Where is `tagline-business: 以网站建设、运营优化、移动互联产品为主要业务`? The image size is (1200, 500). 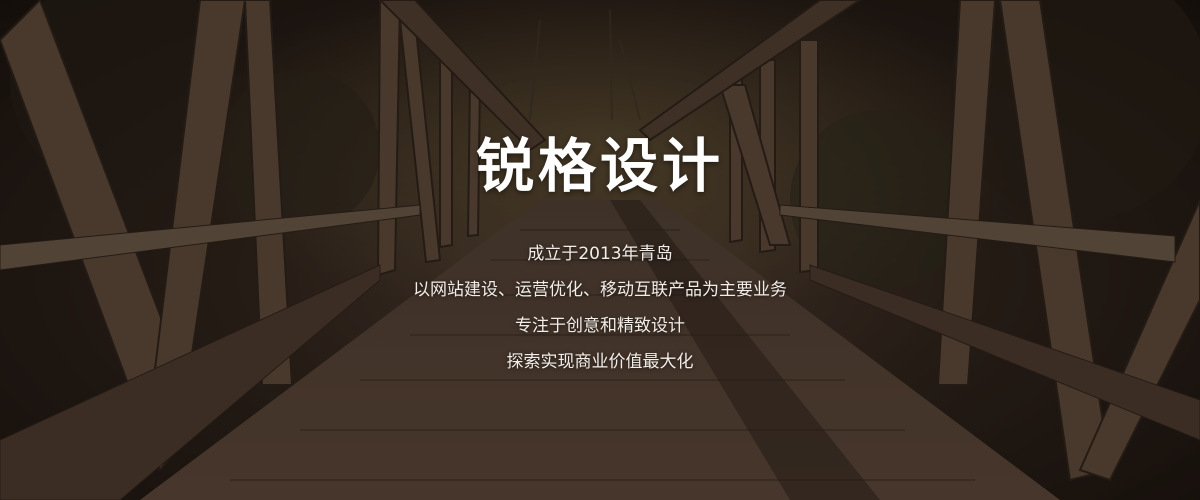
tagline-business: 以网站建设、运营优化、移动互联产品为主要业务 is located at coordinates (600, 290).